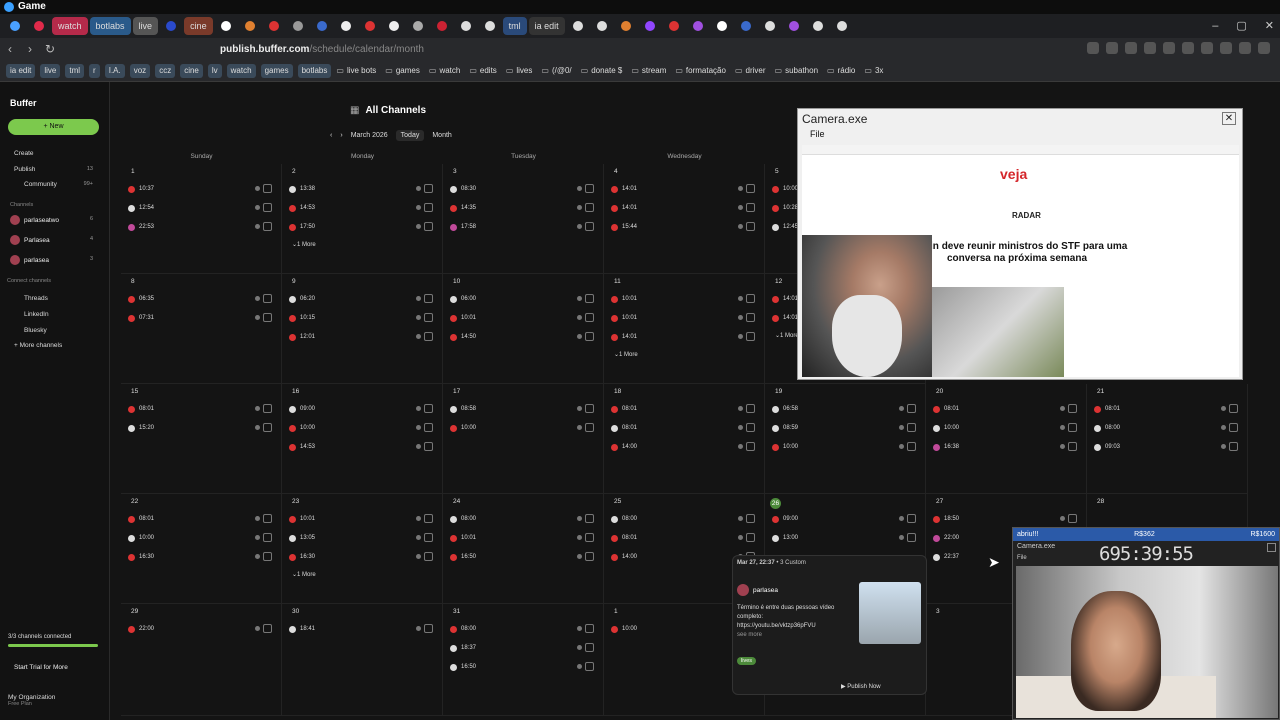  I want to click on publish-now-button: ▶ Publish Now, so click(861, 686).